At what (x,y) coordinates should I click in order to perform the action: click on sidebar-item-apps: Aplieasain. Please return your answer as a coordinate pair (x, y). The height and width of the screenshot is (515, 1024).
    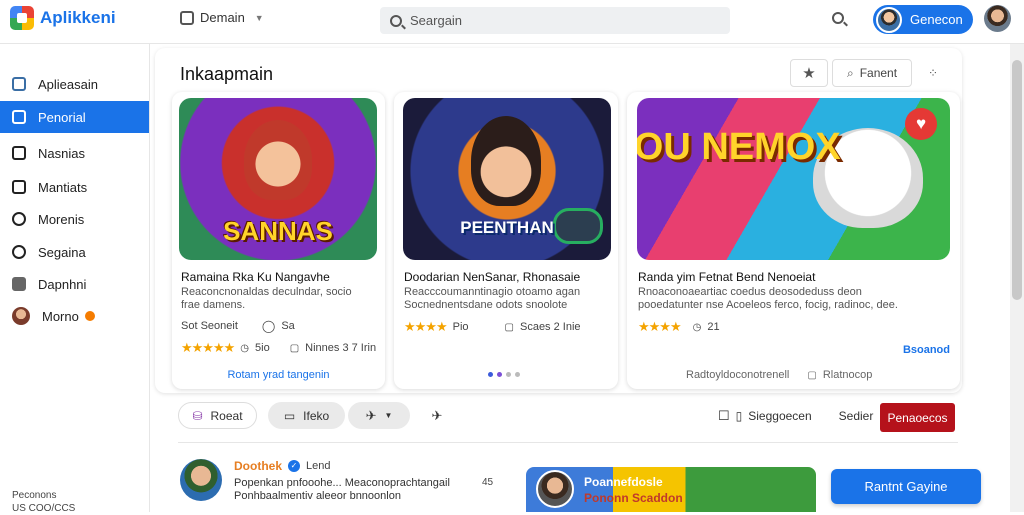
    Looking at the image, I should click on (74, 84).